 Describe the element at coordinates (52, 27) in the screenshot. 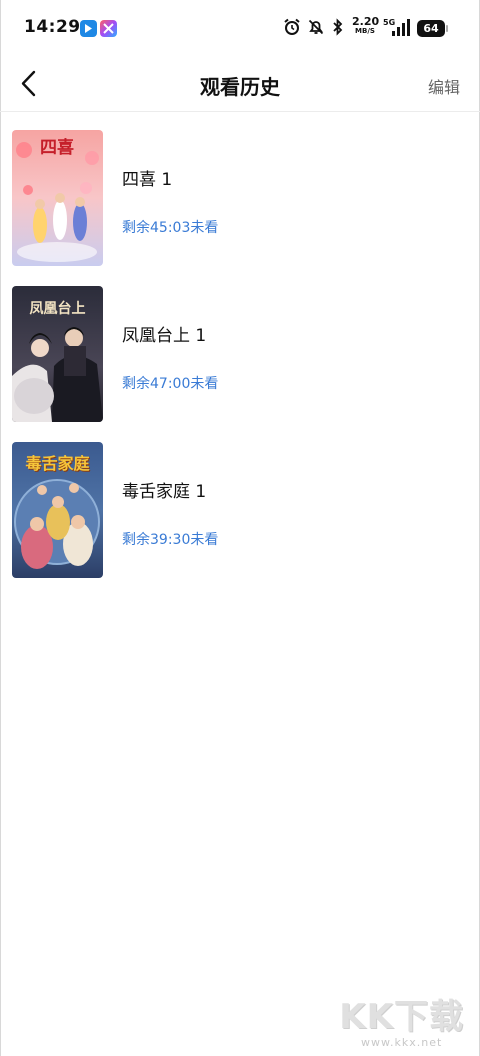

I see `status-time: 14:29` at that location.